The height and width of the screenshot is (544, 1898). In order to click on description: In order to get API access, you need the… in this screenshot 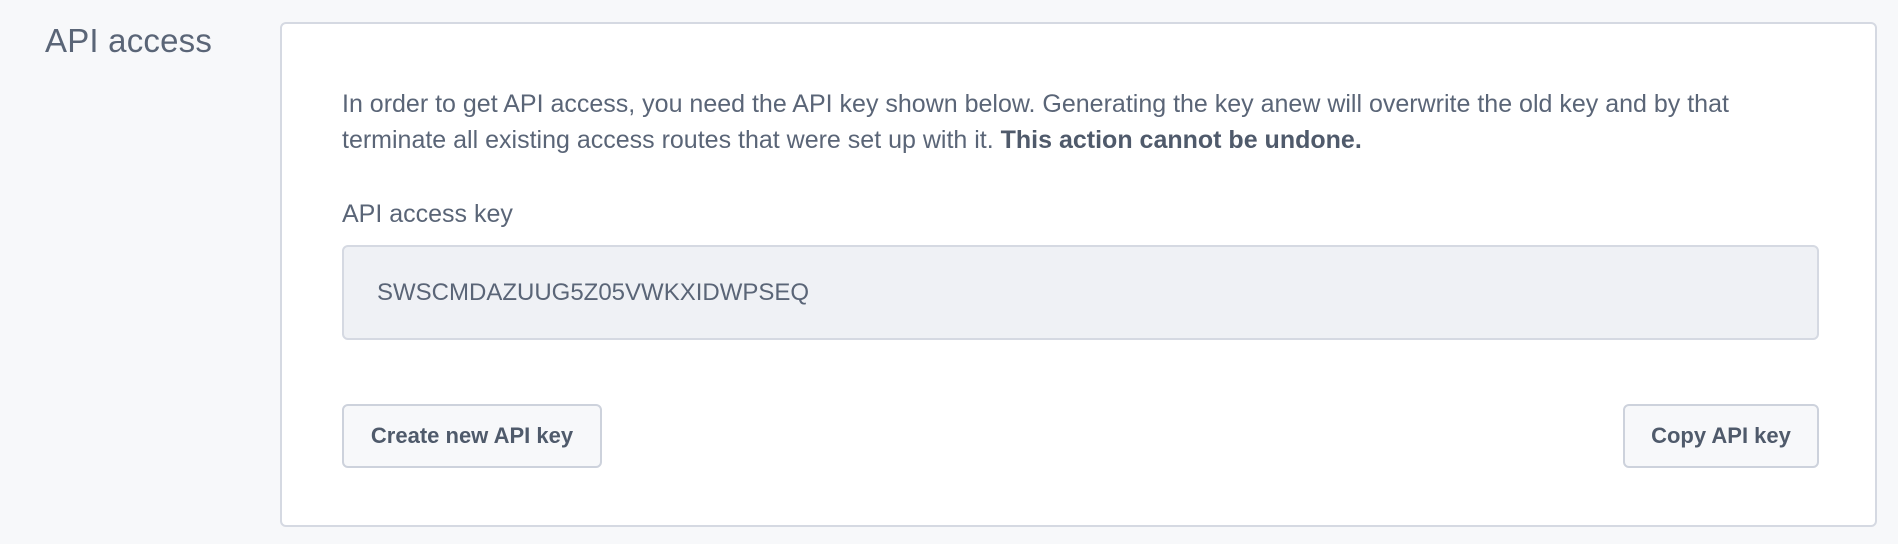, I will do `click(1077, 122)`.